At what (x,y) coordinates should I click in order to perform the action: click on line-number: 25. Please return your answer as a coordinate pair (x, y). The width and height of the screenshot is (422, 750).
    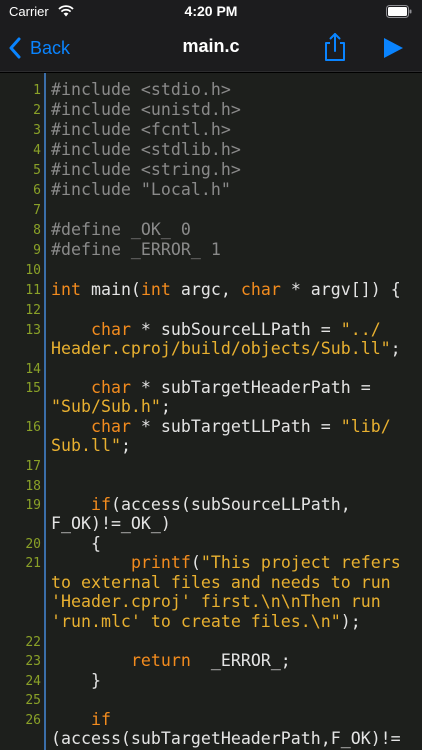
    Looking at the image, I should click on (33, 700).